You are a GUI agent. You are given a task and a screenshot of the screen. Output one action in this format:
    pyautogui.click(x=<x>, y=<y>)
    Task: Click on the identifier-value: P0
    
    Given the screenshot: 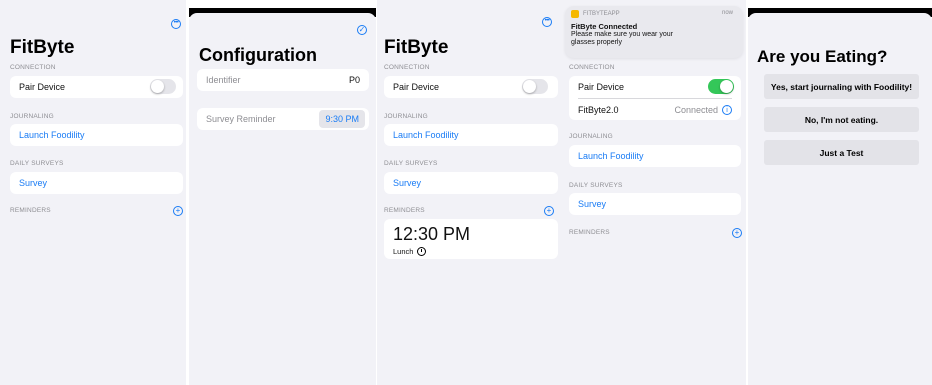 What is the action you would take?
    pyautogui.click(x=354, y=80)
    